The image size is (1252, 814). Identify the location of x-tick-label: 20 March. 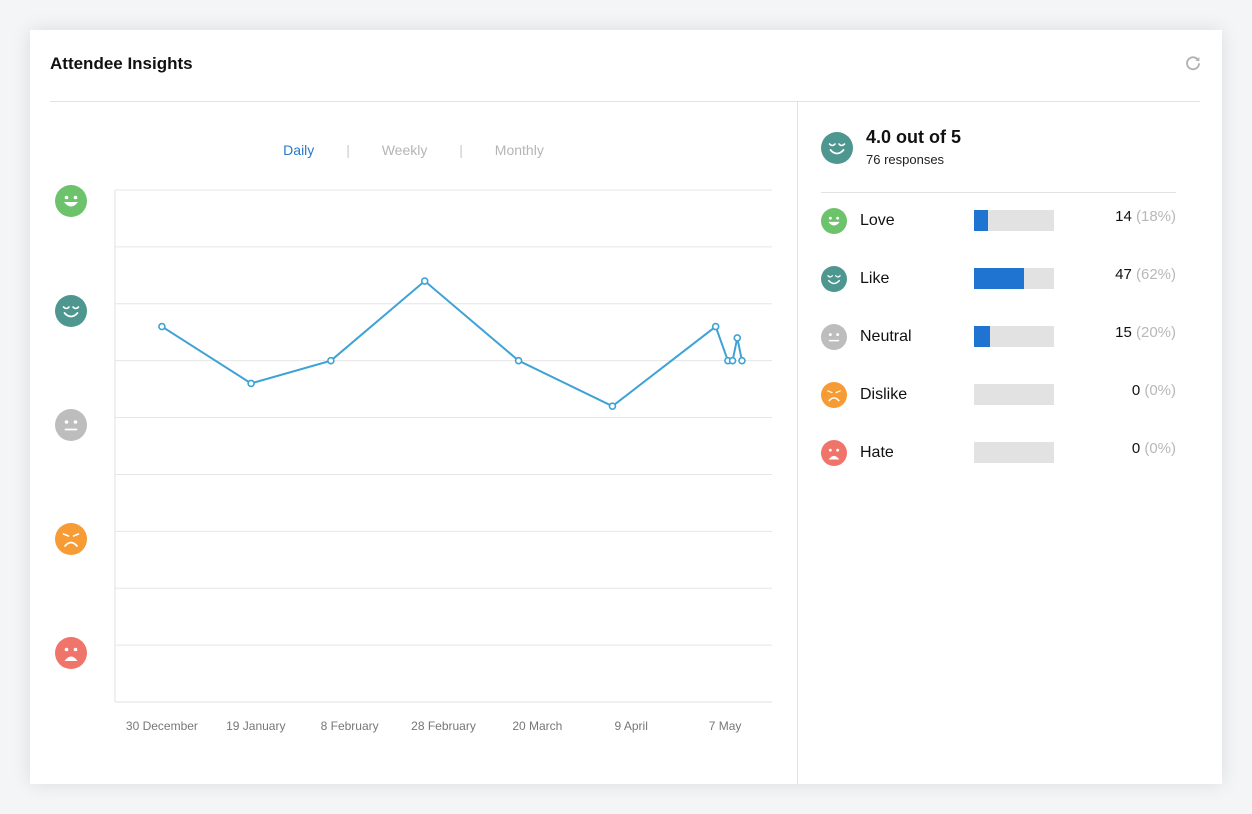
(537, 726).